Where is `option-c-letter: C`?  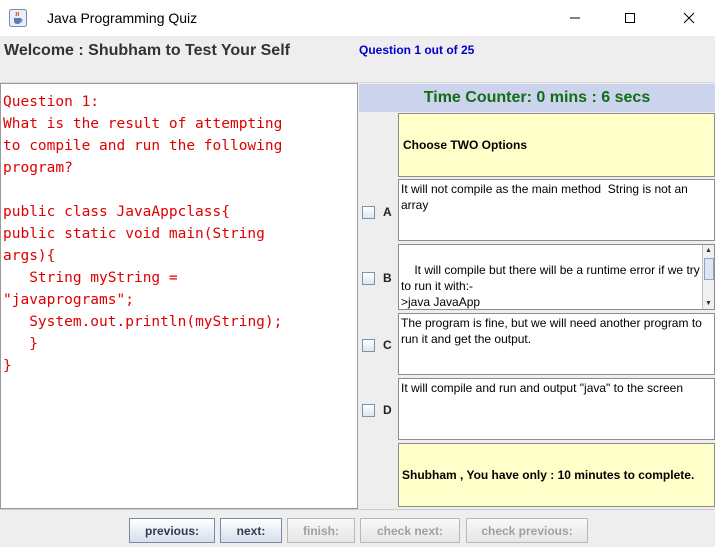 option-c-letter: C is located at coordinates (387, 345).